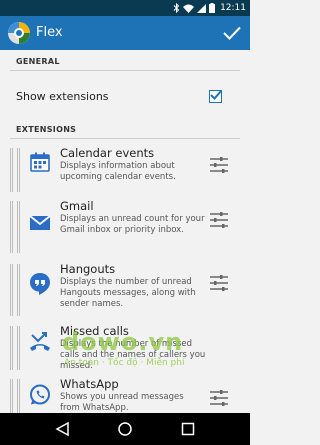 This screenshot has height=445, width=320. I want to click on watermark: dowo.vn An toàn · Tốc độ · Miễn phí, so click(137, 351).